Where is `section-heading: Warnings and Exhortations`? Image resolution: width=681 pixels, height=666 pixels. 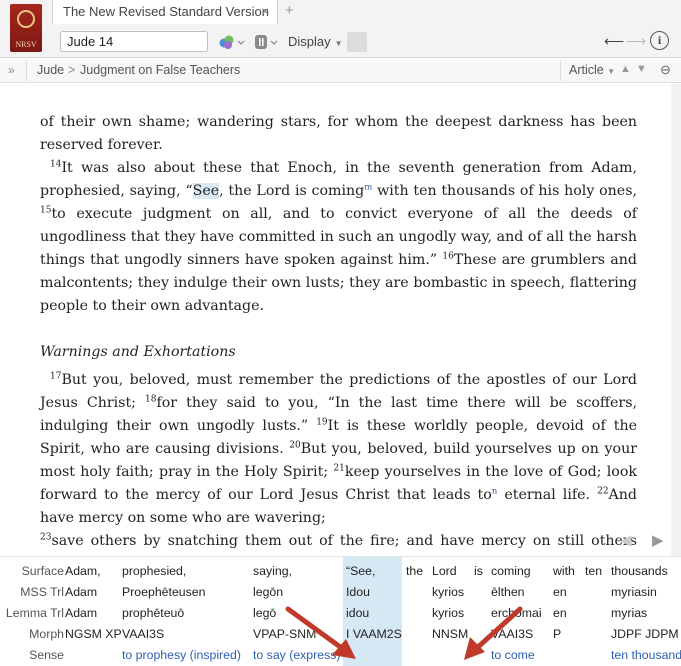 section-heading: Warnings and Exhortations is located at coordinates (138, 352).